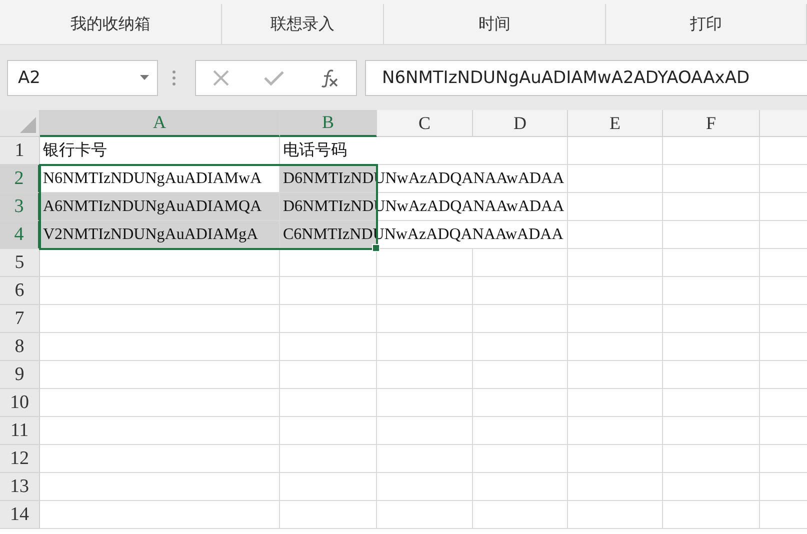 The image size is (807, 534). Describe the element at coordinates (160, 123) in the screenshot. I see `column-header: A` at that location.